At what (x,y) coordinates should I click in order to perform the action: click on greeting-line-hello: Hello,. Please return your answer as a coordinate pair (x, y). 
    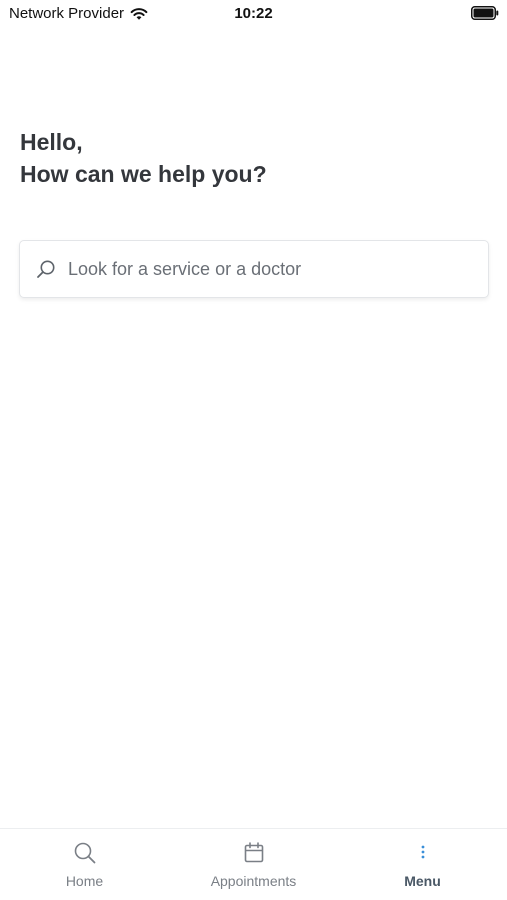
    Looking at the image, I should click on (51, 142).